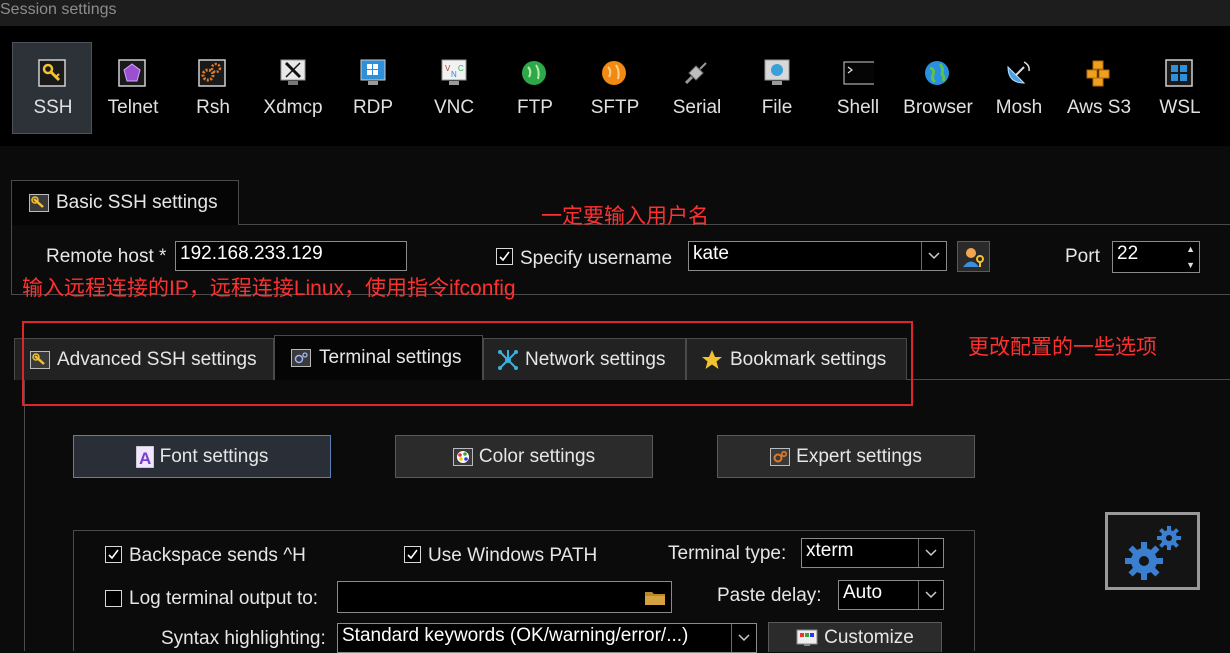  I want to click on username-combo: kate, so click(817, 256).